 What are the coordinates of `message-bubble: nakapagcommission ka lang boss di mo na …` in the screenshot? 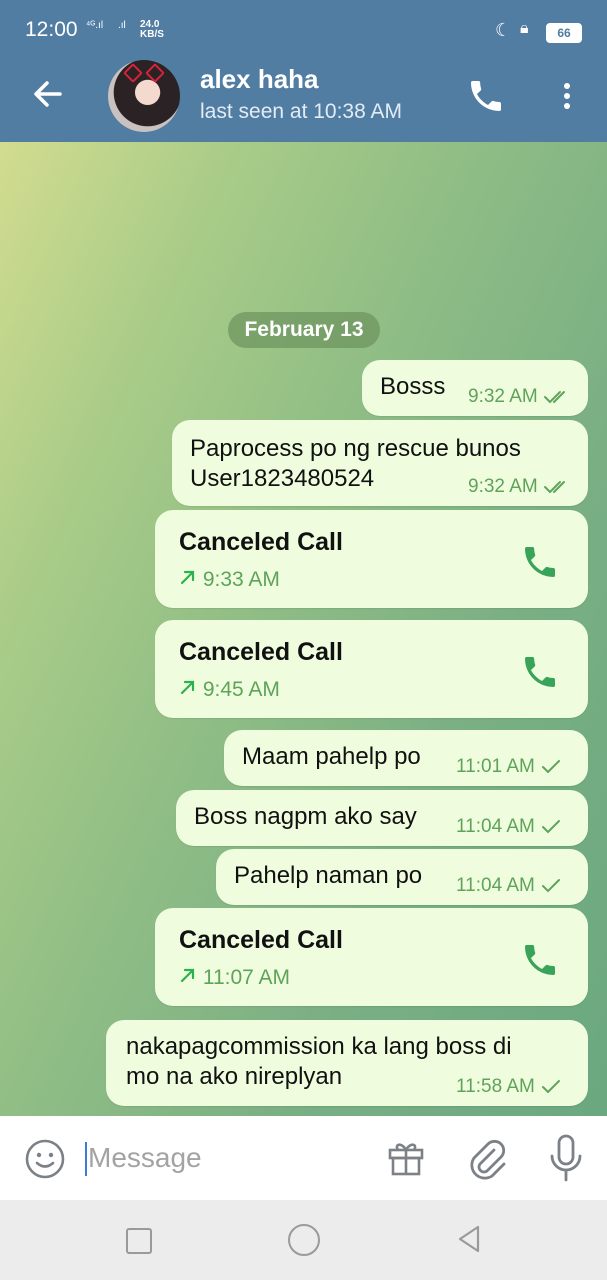 It's located at (347, 1063).